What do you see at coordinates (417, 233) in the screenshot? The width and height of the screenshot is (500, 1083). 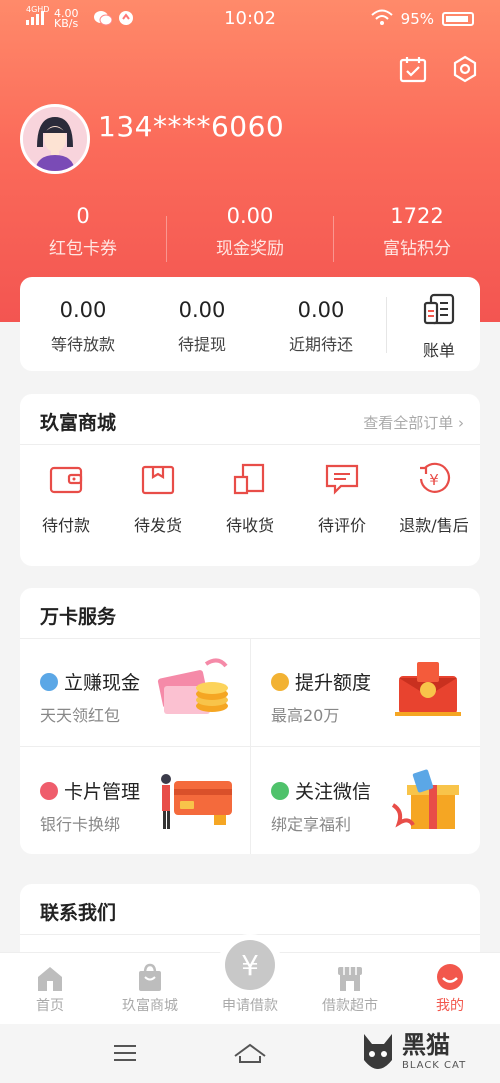 I see `stat-points: 1722 富钻积分` at bounding box center [417, 233].